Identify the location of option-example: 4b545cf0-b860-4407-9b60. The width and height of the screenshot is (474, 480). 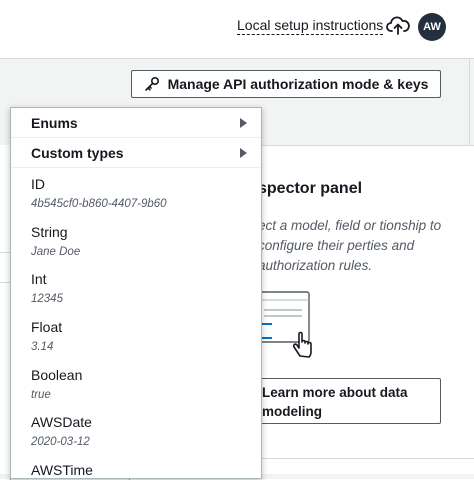
(99, 204).